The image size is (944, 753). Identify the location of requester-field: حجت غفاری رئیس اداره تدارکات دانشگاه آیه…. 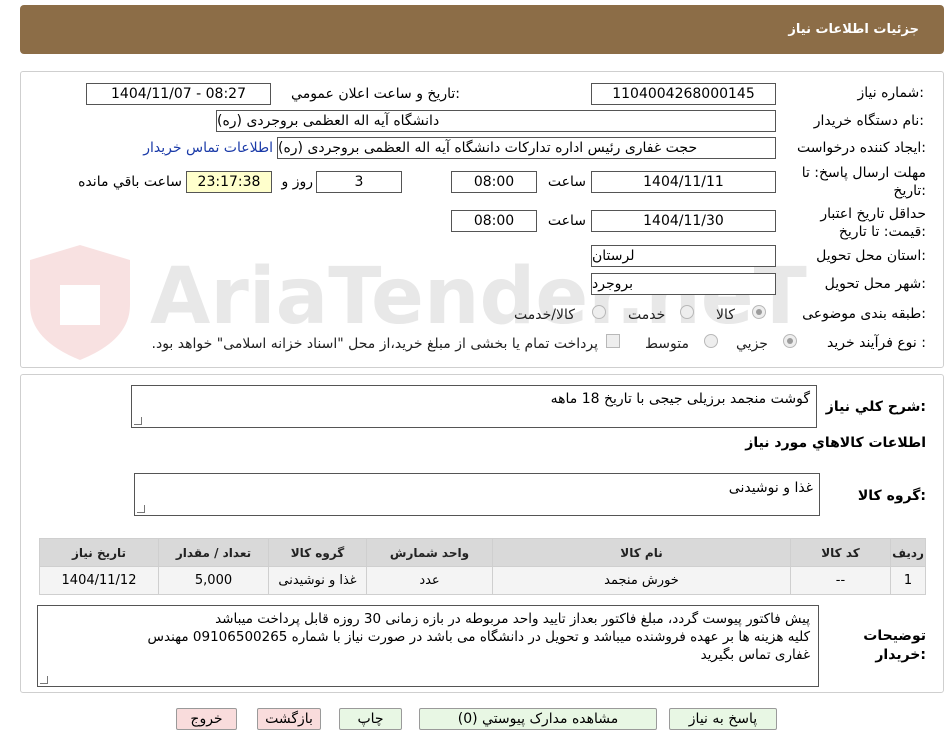
(526, 148).